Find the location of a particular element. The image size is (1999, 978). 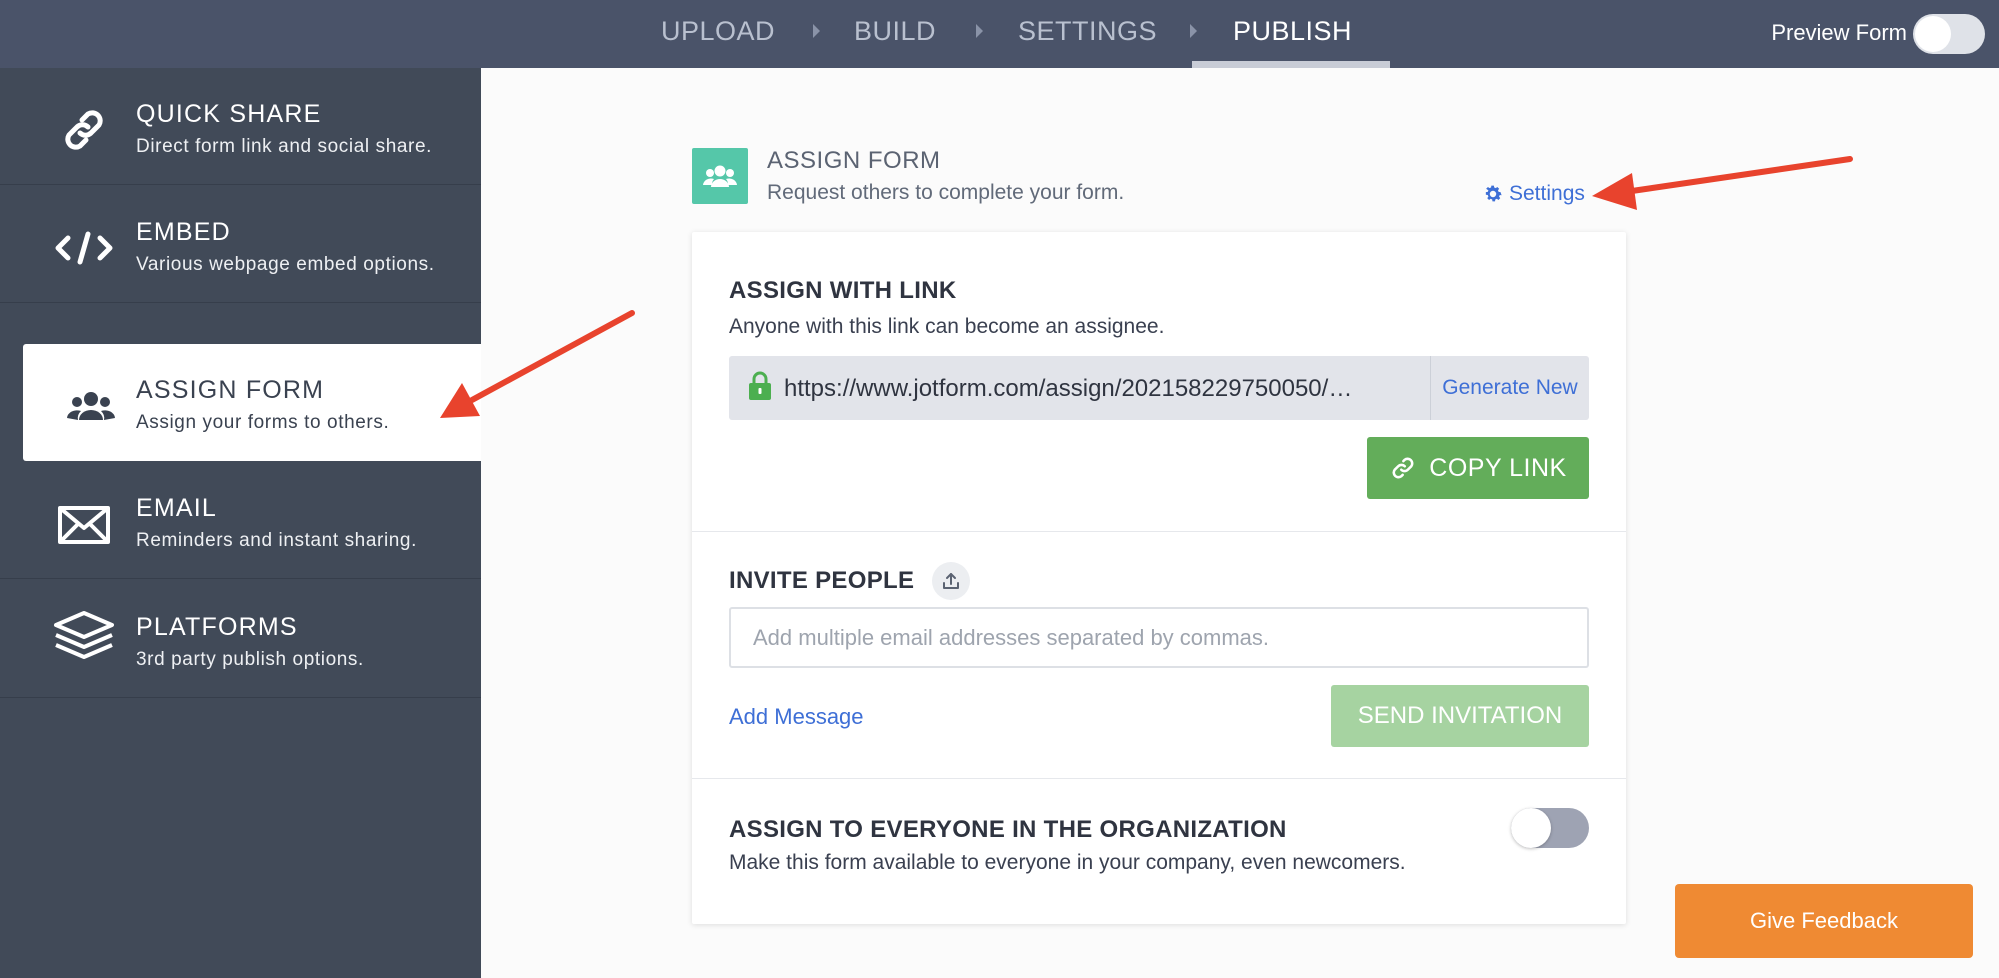

generate-new-label: Generate New is located at coordinates (1510, 387).